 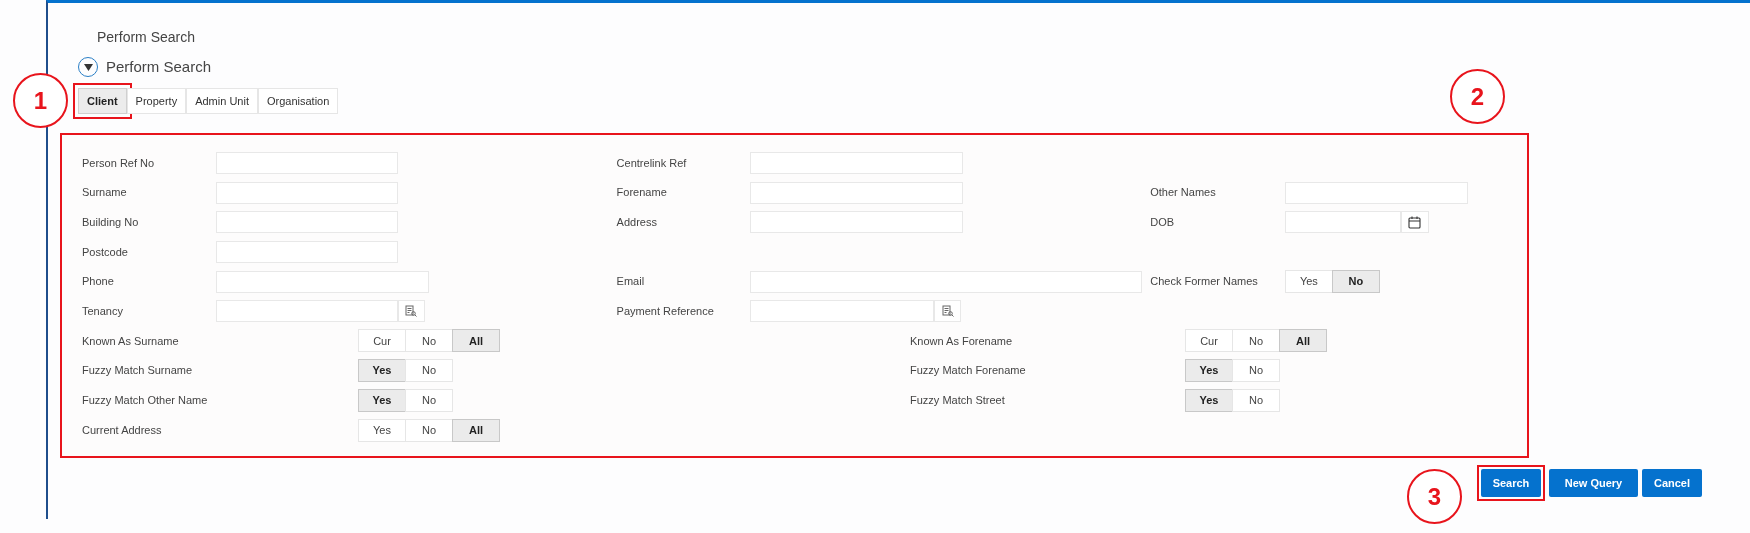 I want to click on page-title: Perform Search, so click(x=146, y=37).